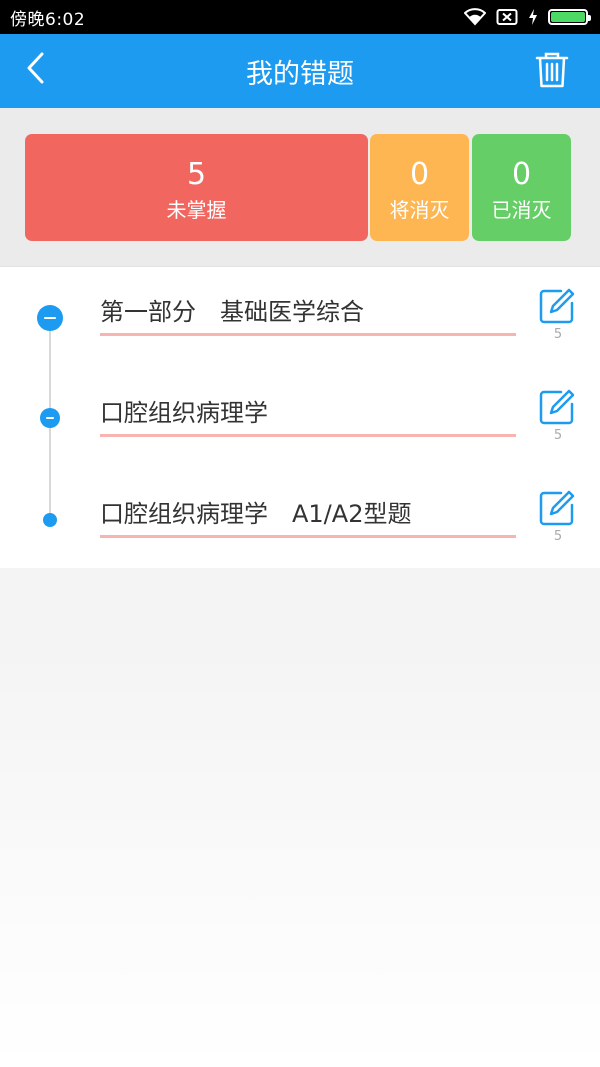 This screenshot has width=600, height=1067. I want to click on status-bar: 傍晚6:02, so click(300, 17).